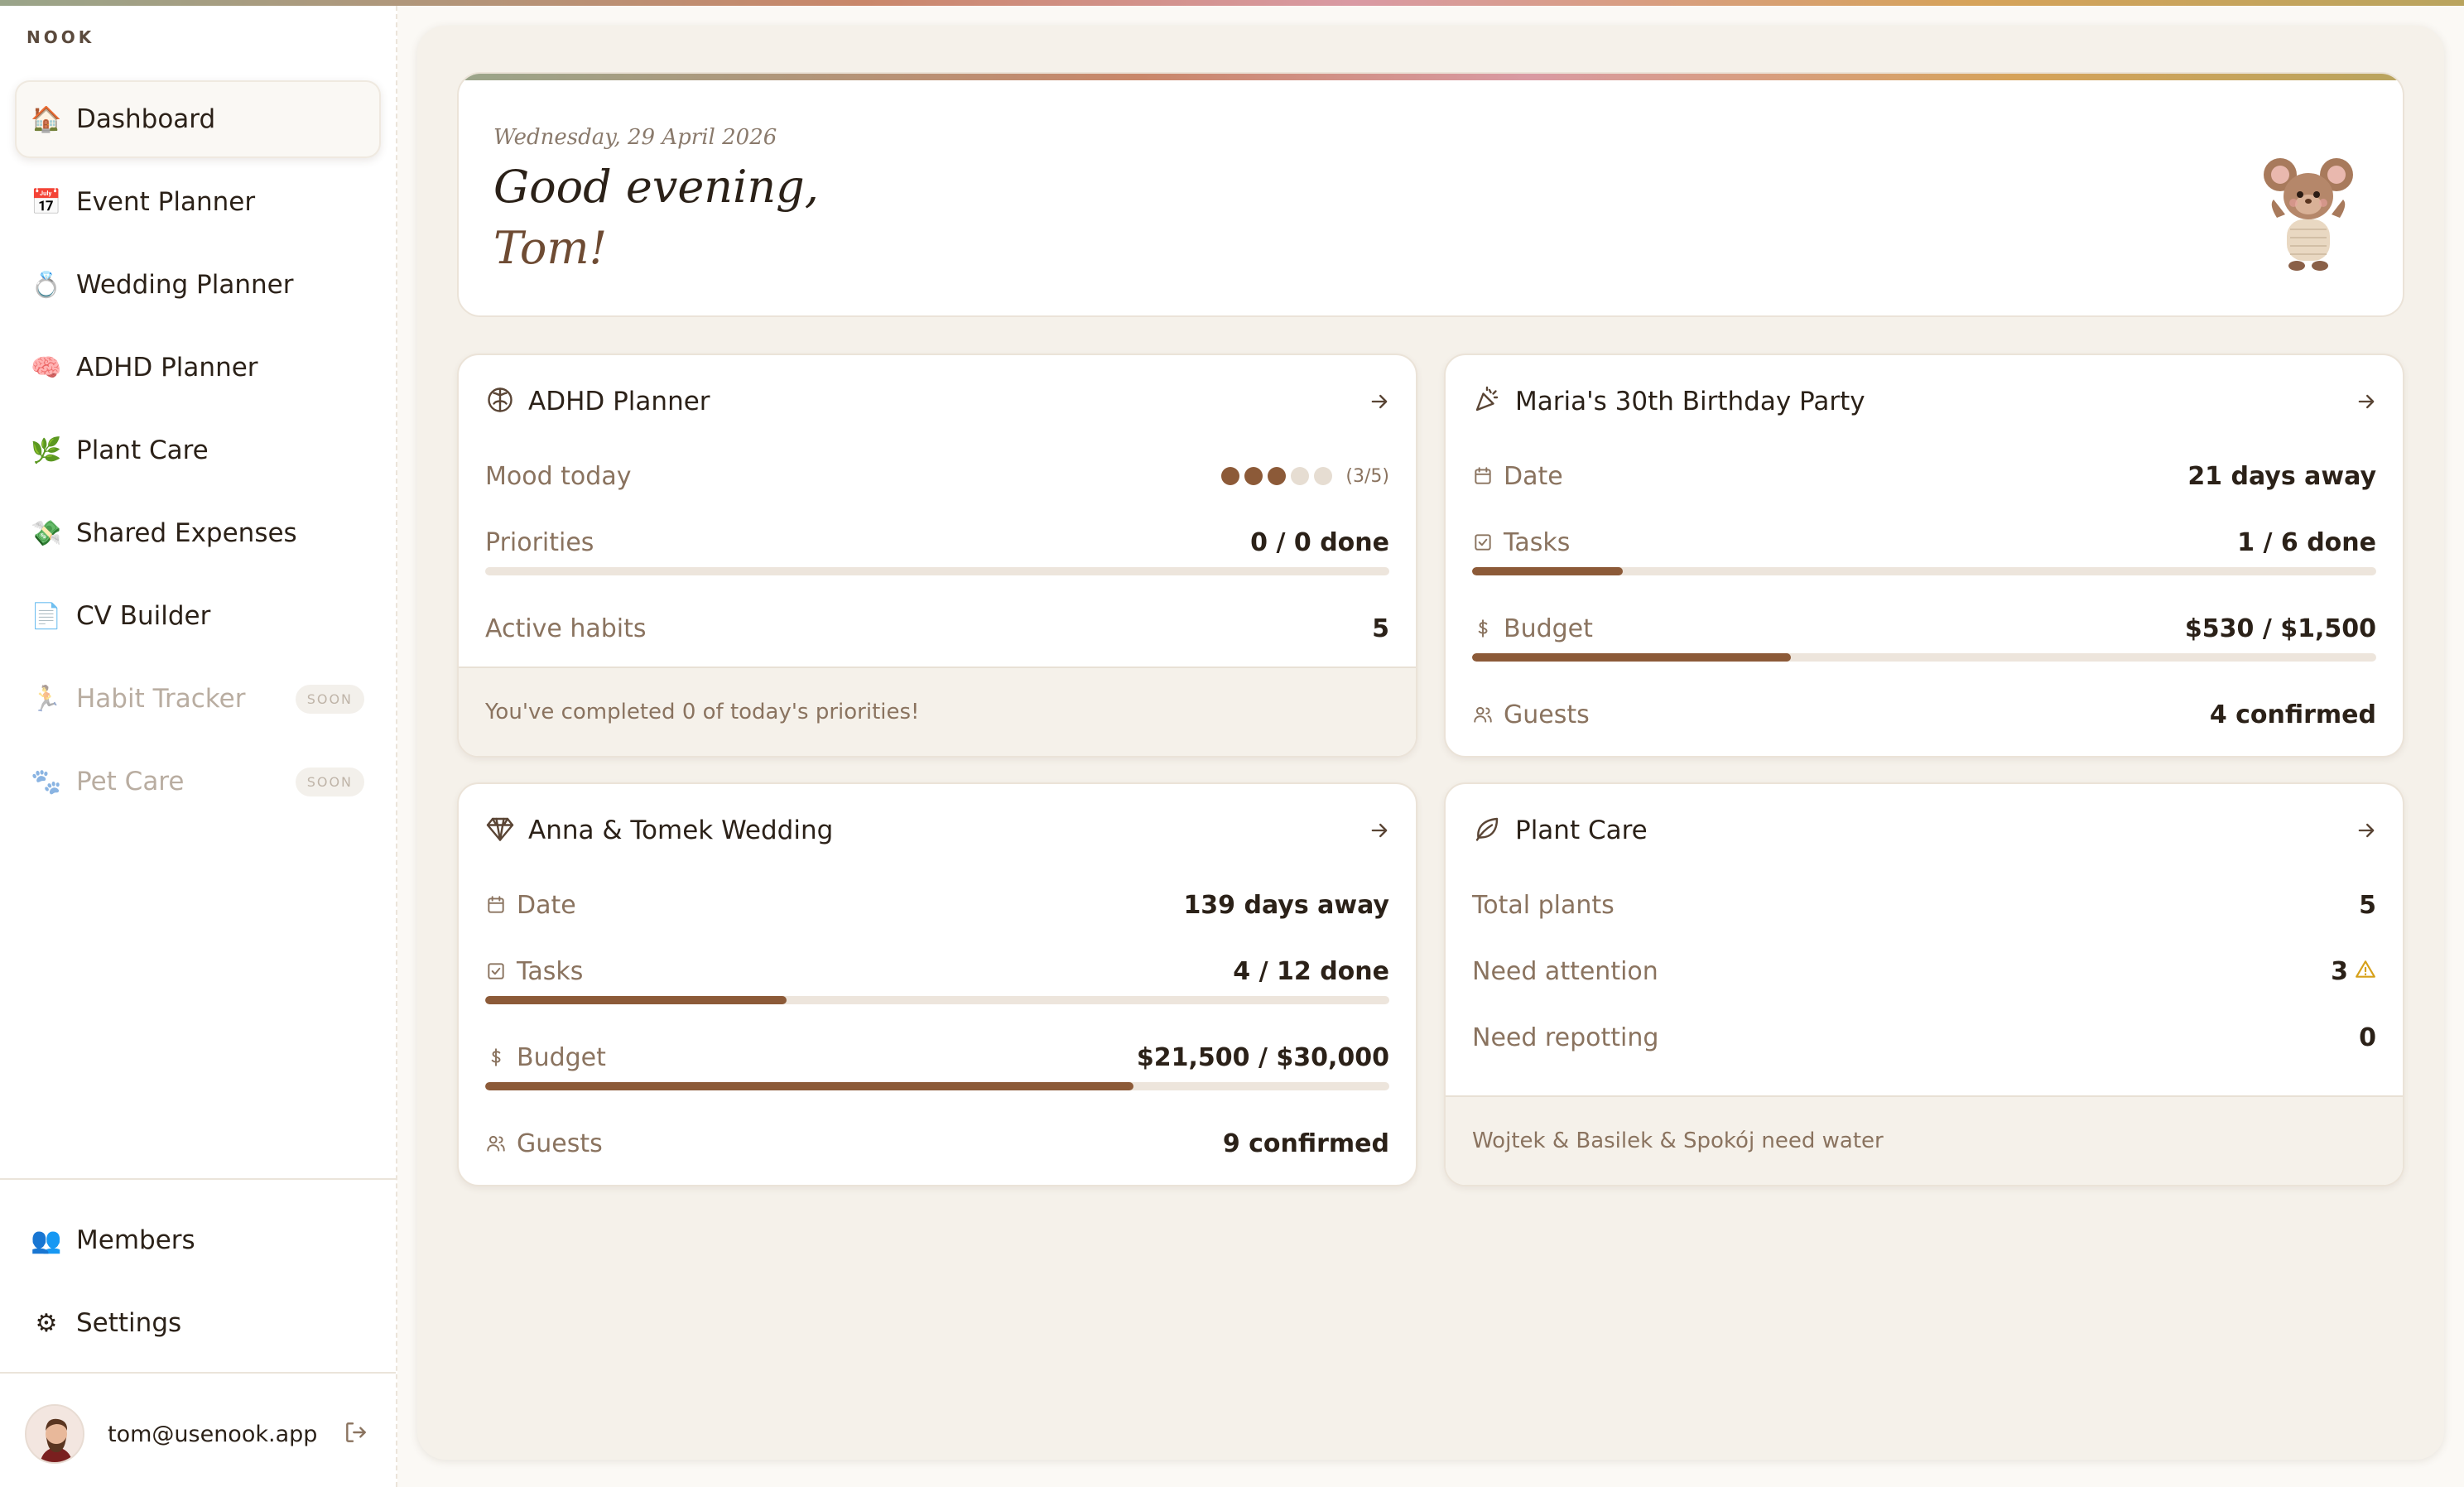 Image resolution: width=2464 pixels, height=1487 pixels. What do you see at coordinates (46, 781) in the screenshot?
I see `paw-icon: 🐾` at bounding box center [46, 781].